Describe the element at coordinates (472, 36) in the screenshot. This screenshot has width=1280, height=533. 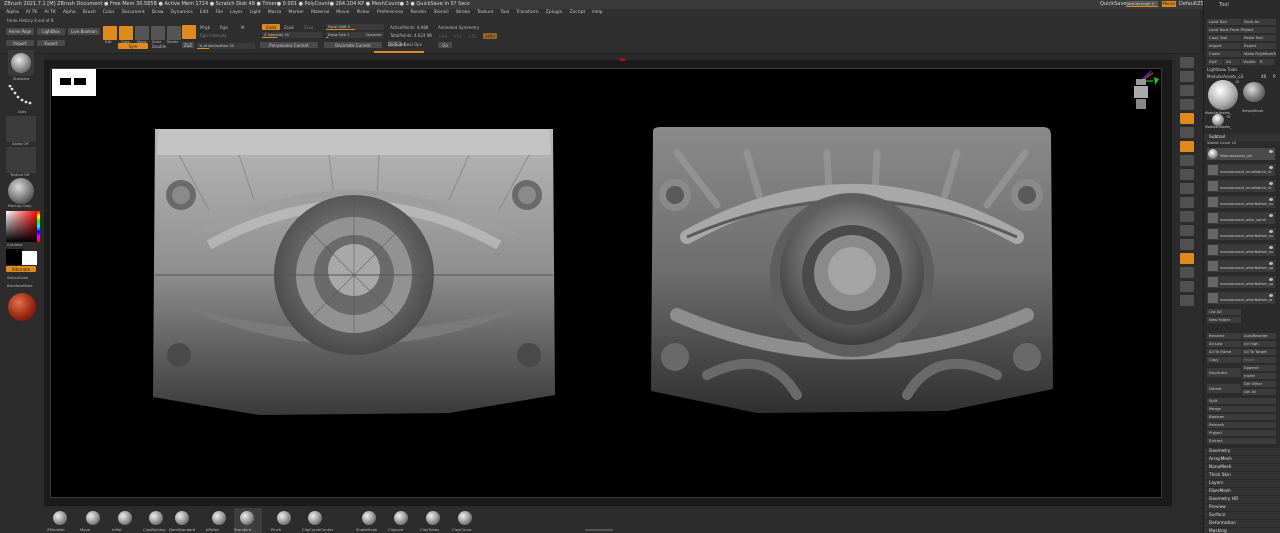
I see `sym-z: >Z<` at that location.